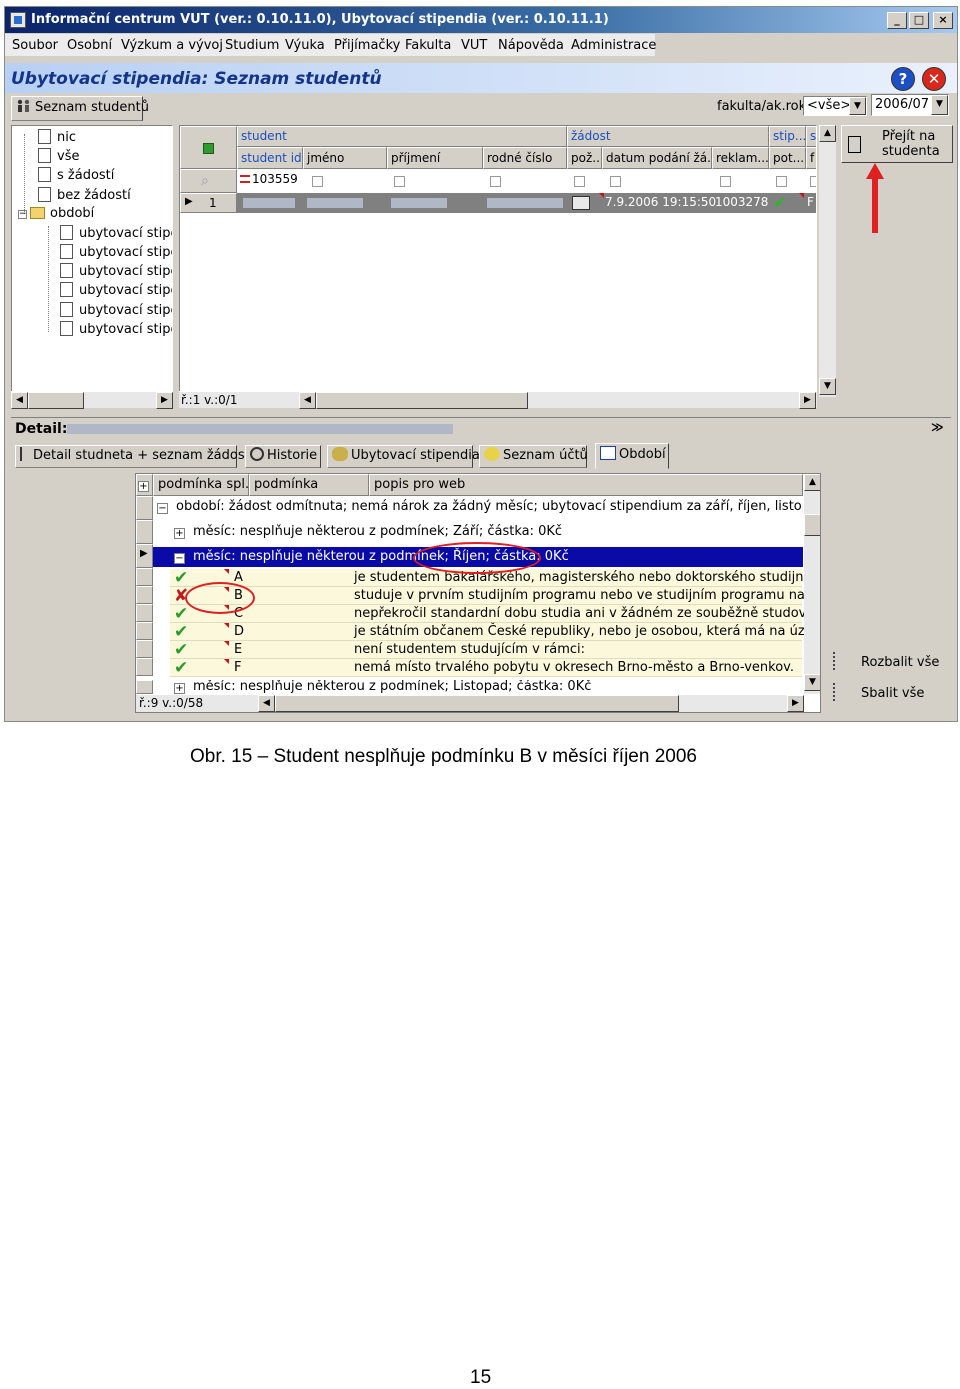 The height and width of the screenshot is (1389, 960). What do you see at coordinates (842, 661) in the screenshot?
I see `expand-all-icon` at bounding box center [842, 661].